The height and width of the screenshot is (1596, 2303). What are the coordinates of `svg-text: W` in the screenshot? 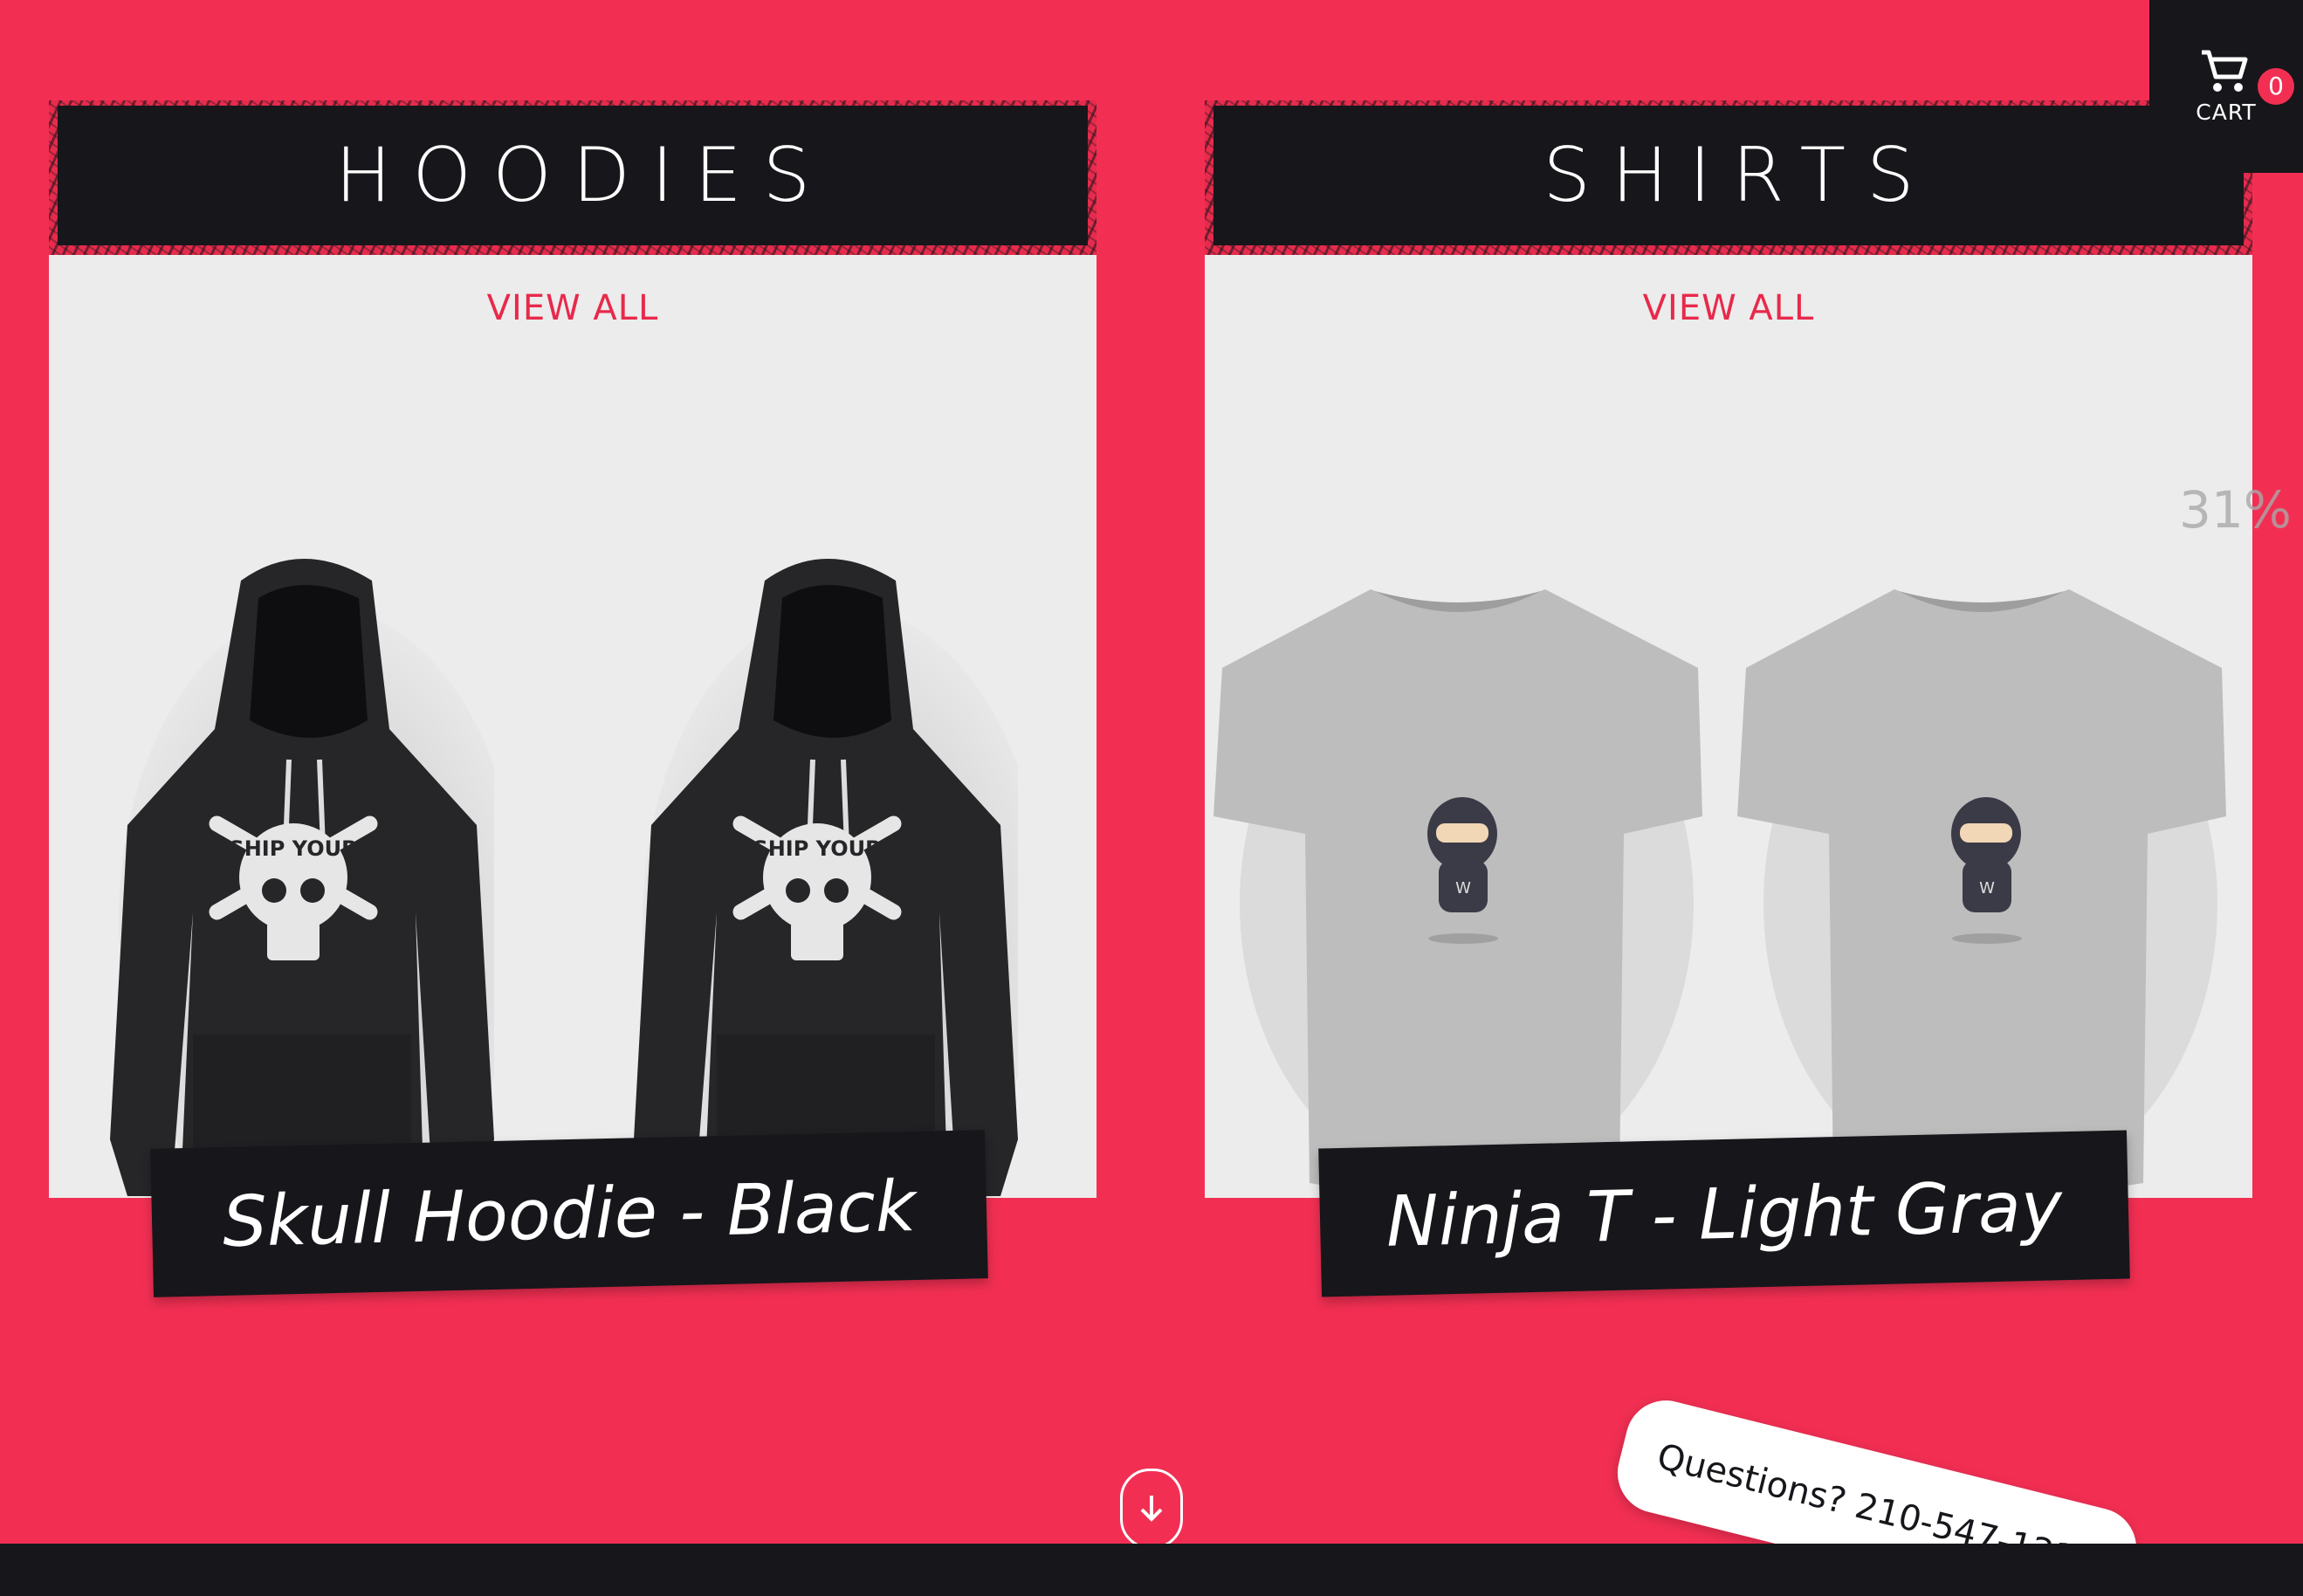 It's located at (1987, 889).